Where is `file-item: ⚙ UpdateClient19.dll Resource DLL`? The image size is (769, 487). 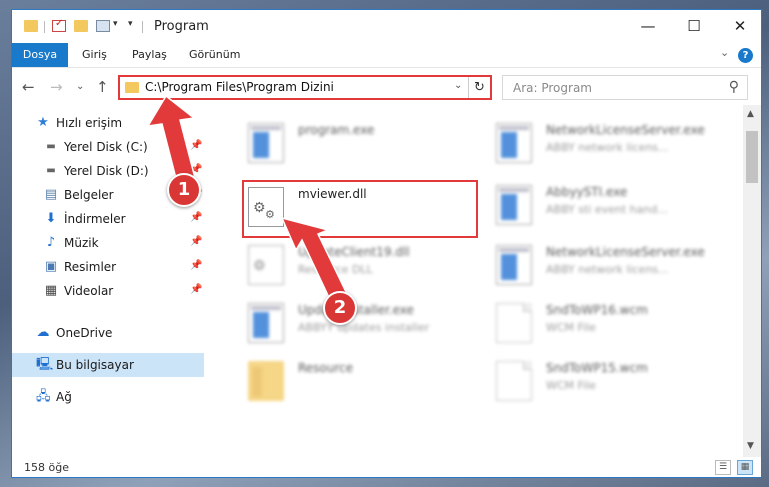
file-item: ⚙ UpdateClient19.dll Resource DLL is located at coordinates (366, 266).